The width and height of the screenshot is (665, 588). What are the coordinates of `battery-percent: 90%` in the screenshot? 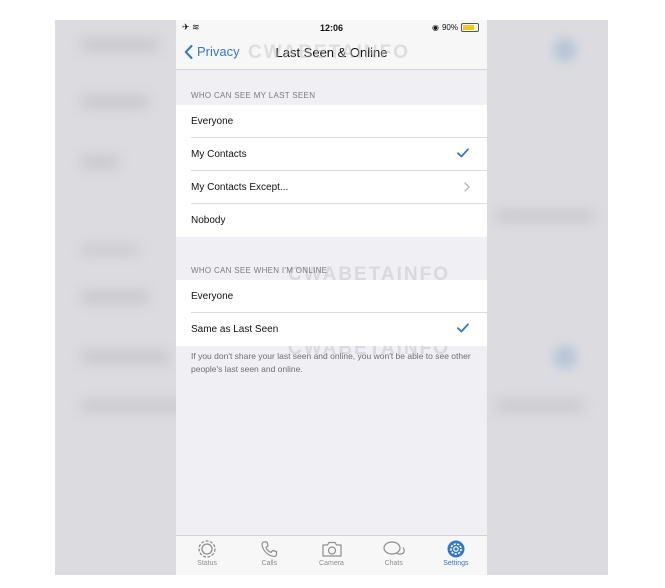 It's located at (449, 27).